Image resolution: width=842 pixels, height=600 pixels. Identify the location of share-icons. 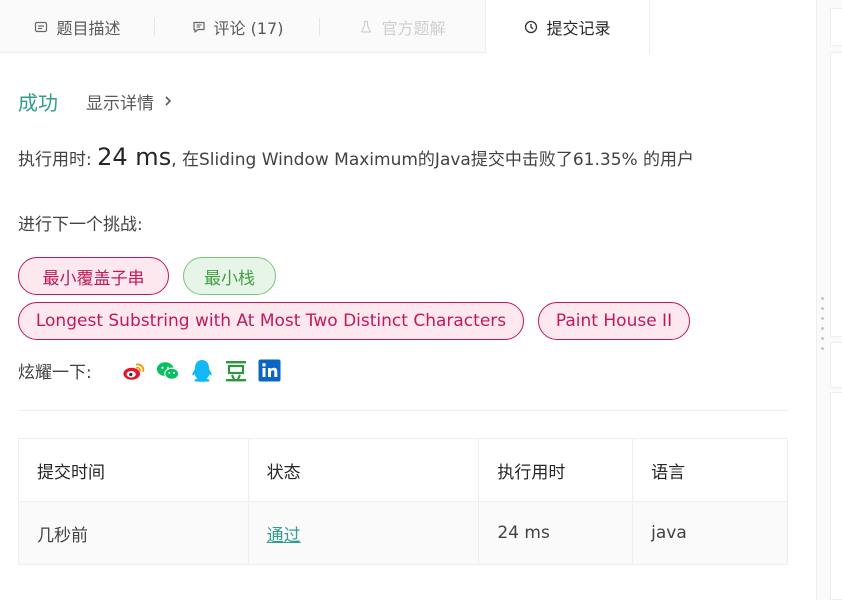
(207, 371).